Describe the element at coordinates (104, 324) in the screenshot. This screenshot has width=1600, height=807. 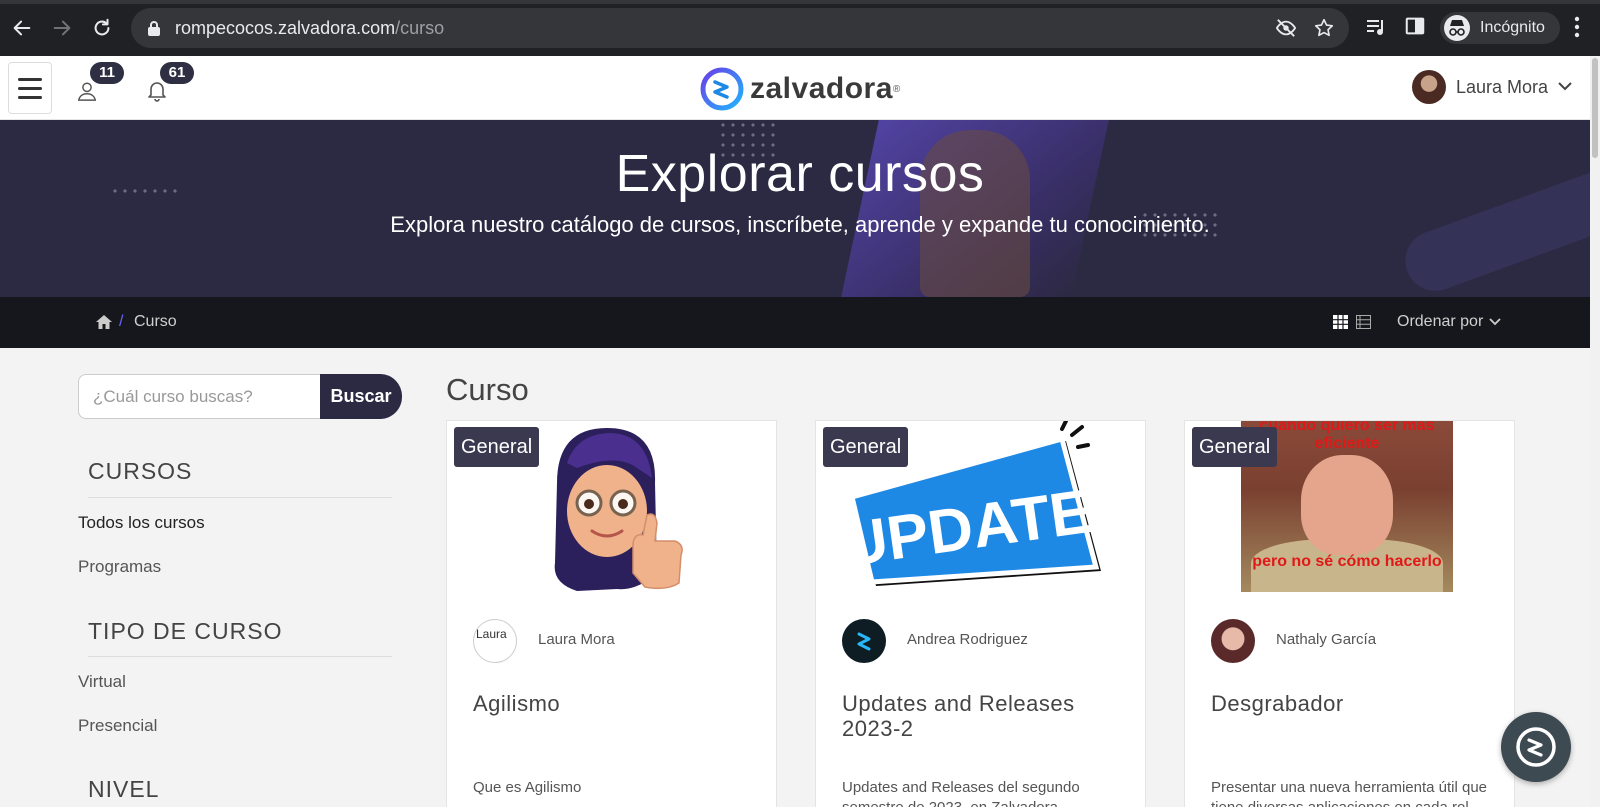
I see `home-icon` at that location.